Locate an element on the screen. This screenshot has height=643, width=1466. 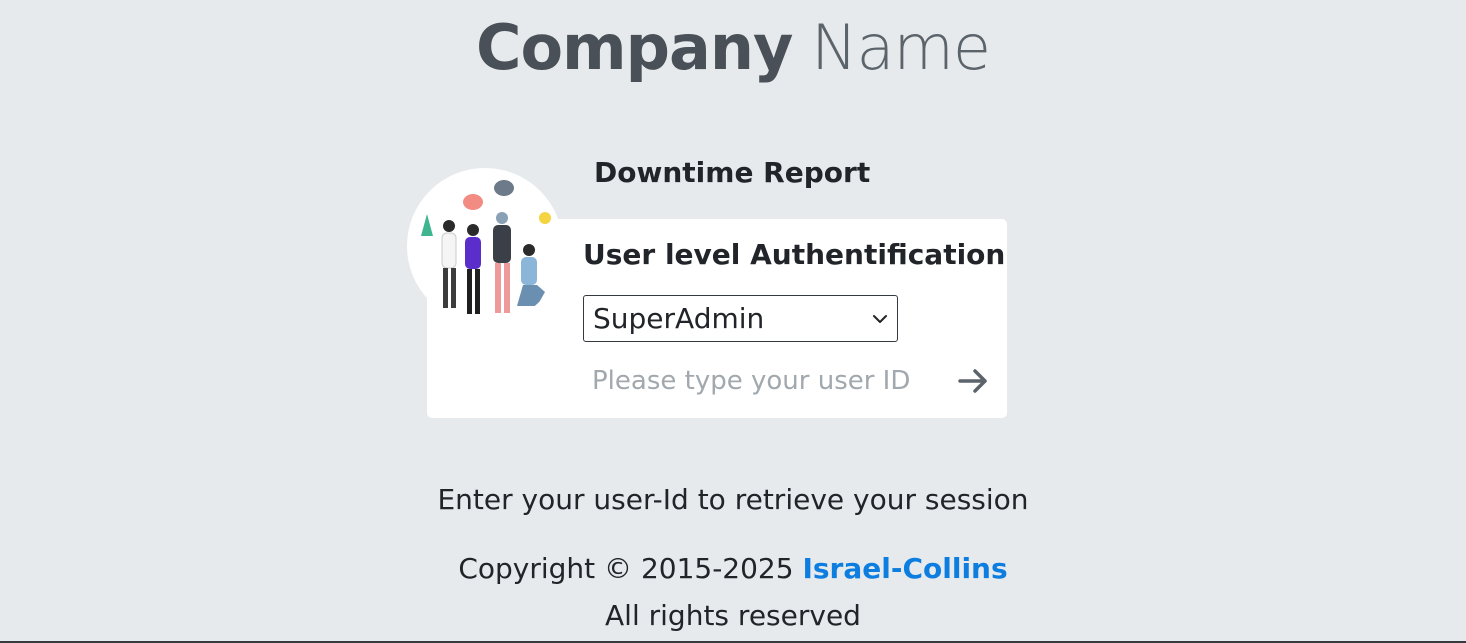
brand-word-1: Company is located at coordinates (634, 47).